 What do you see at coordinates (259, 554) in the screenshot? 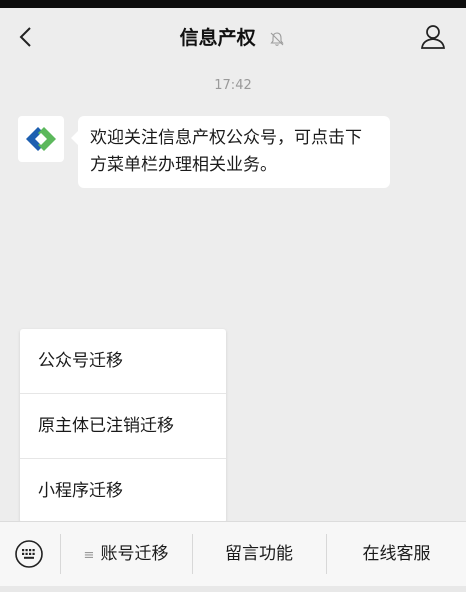
I see `menu-button-leave-message: 留言功能` at bounding box center [259, 554].